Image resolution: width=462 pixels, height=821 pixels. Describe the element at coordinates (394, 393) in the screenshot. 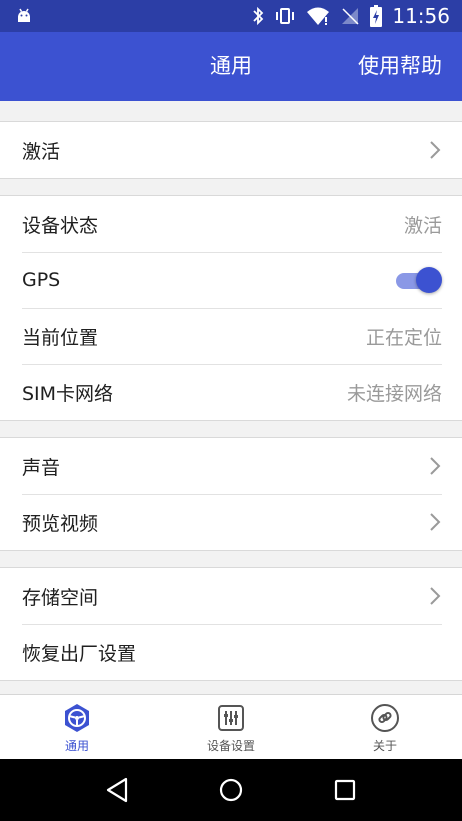

I see `row-value: 未连接网络` at that location.